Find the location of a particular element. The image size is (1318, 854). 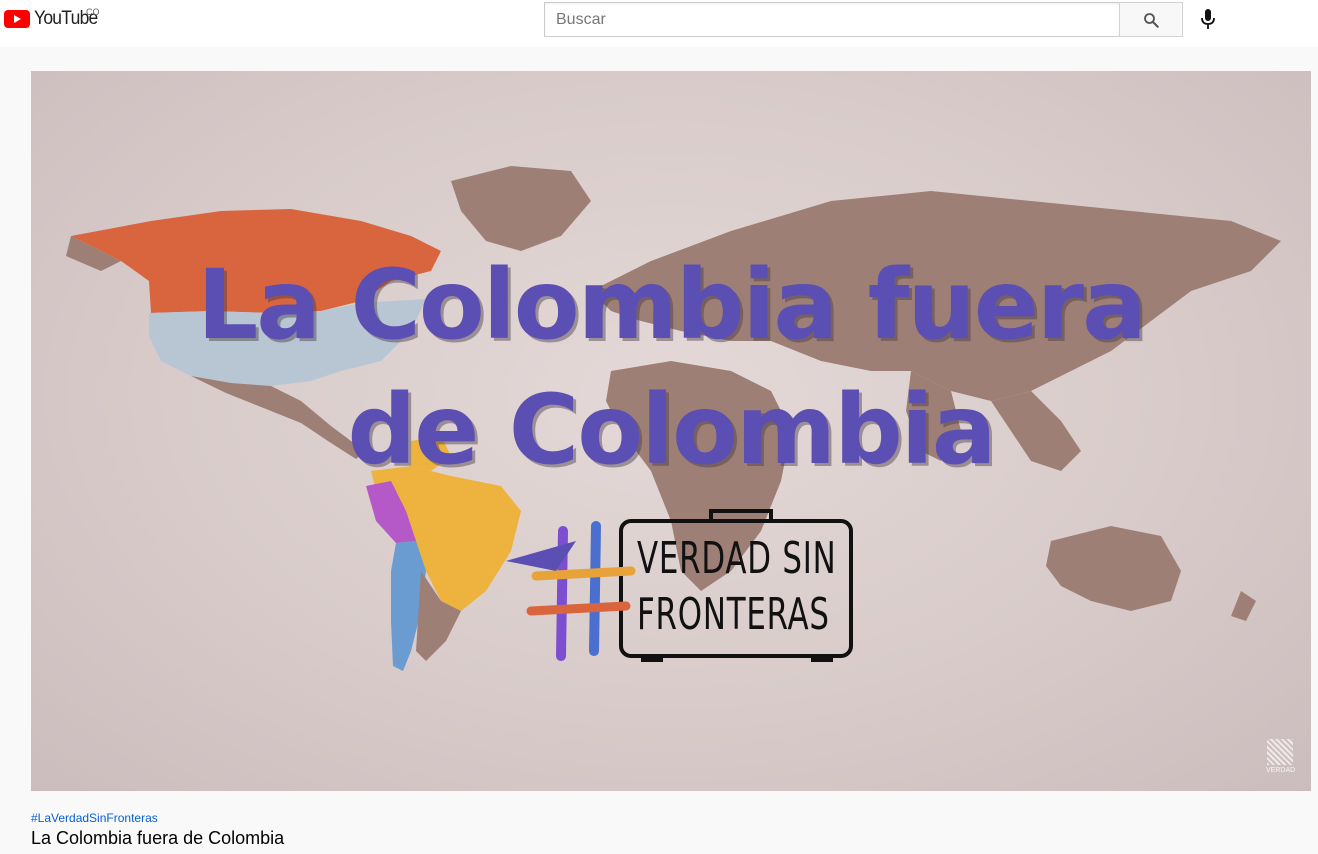

brand-text-line-1: VERDAD SIN is located at coordinates (737, 558).